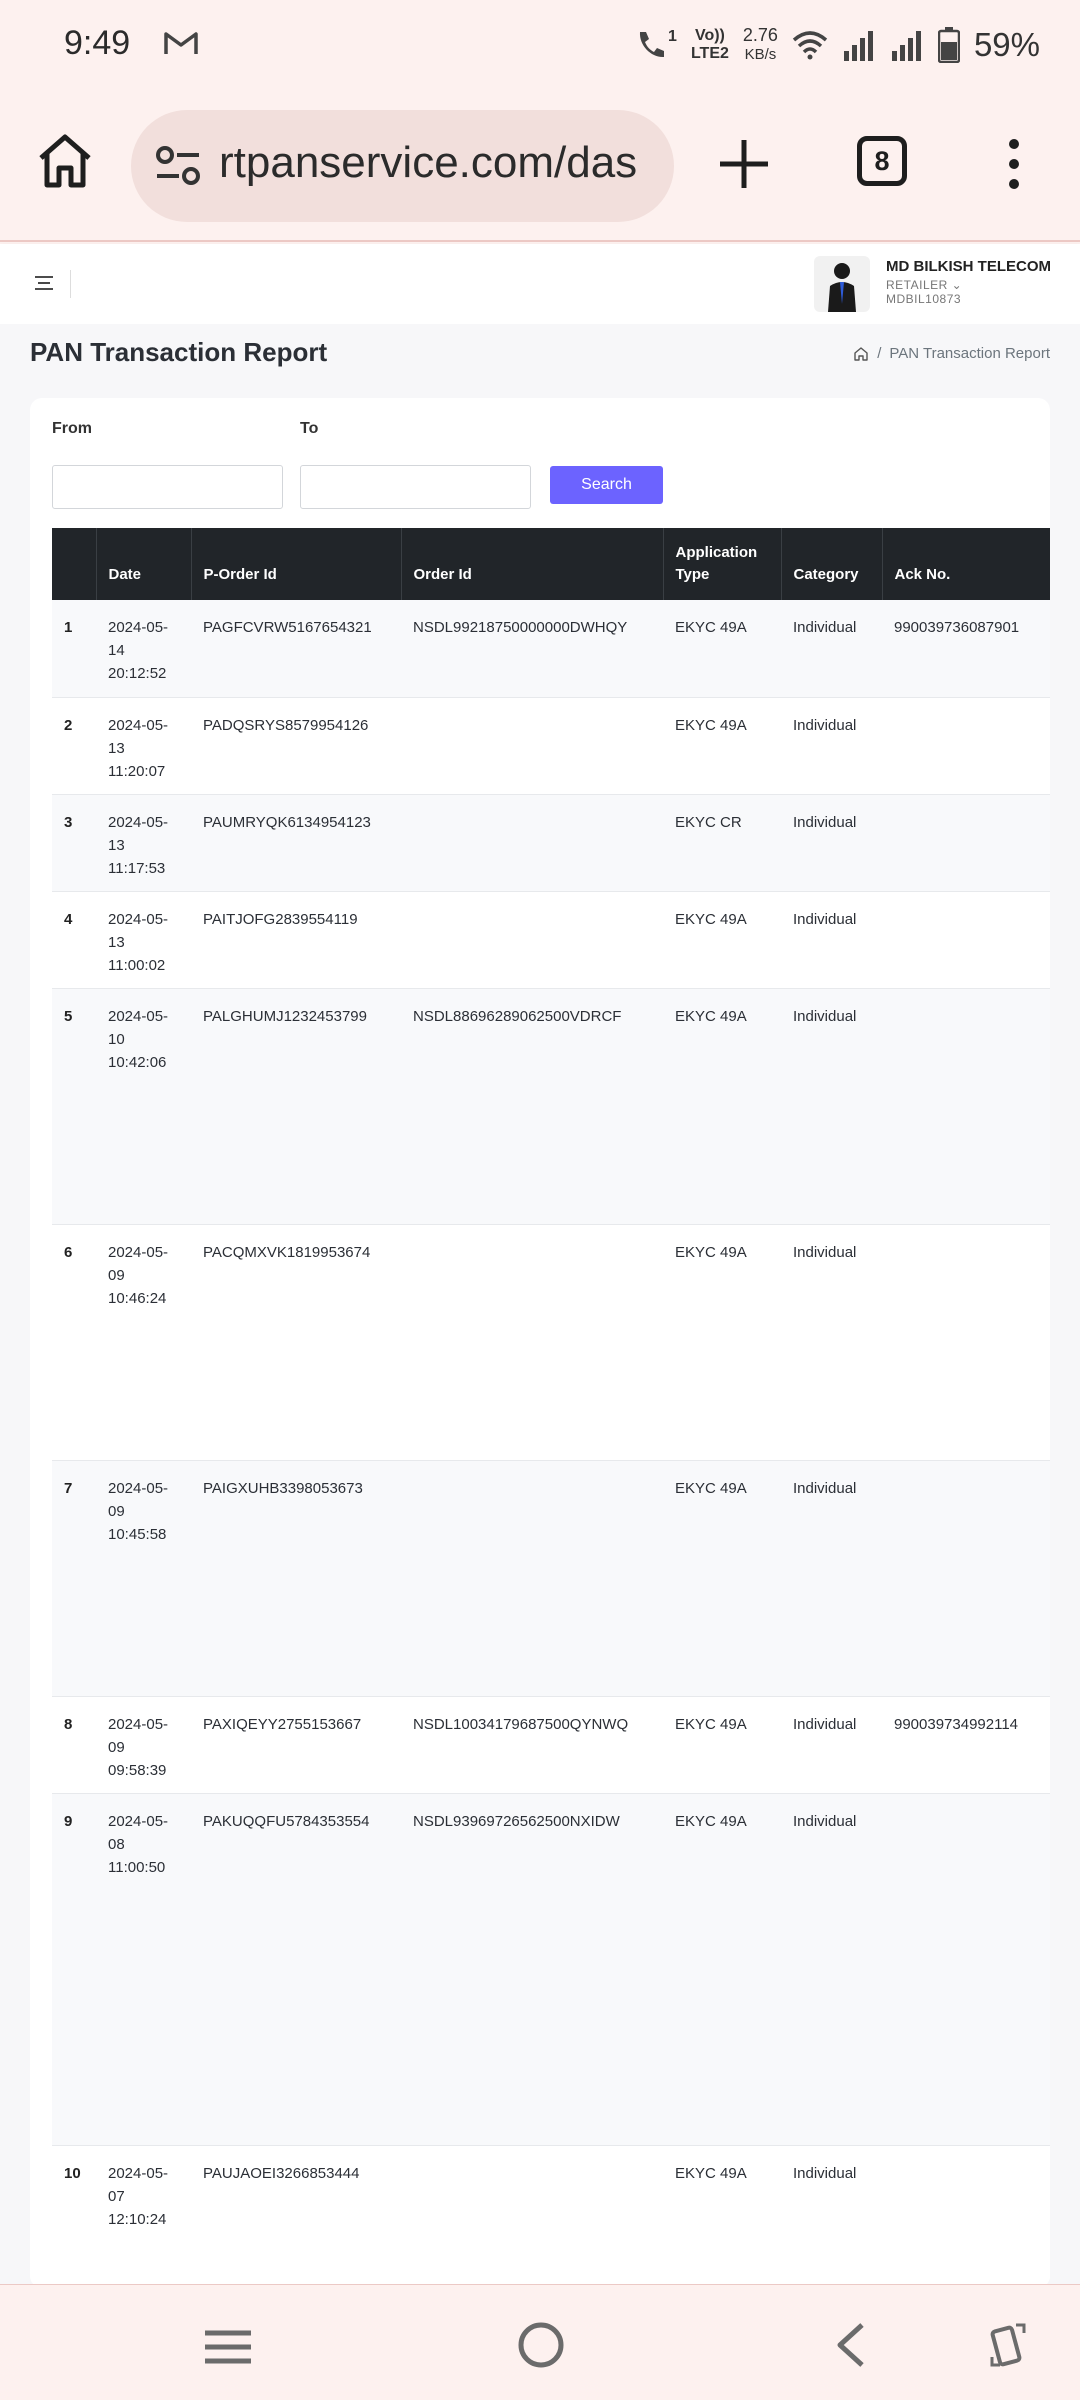 The width and height of the screenshot is (1080, 2400). What do you see at coordinates (72, 2173) in the screenshot?
I see `cell-sn: 10` at bounding box center [72, 2173].